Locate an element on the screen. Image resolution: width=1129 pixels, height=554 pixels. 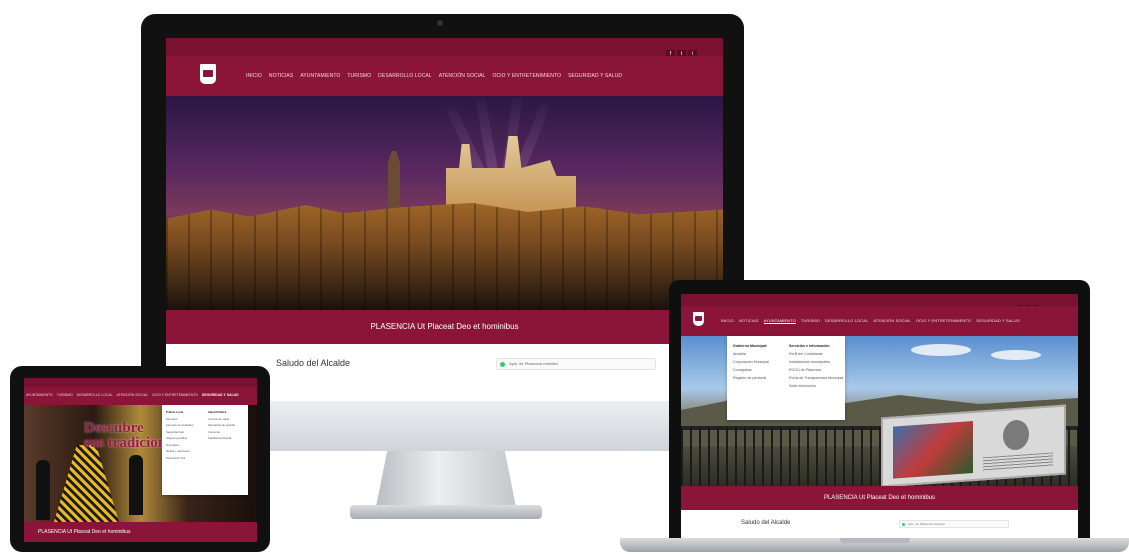
plaque-portrait is located at coordinates (1016, 435).